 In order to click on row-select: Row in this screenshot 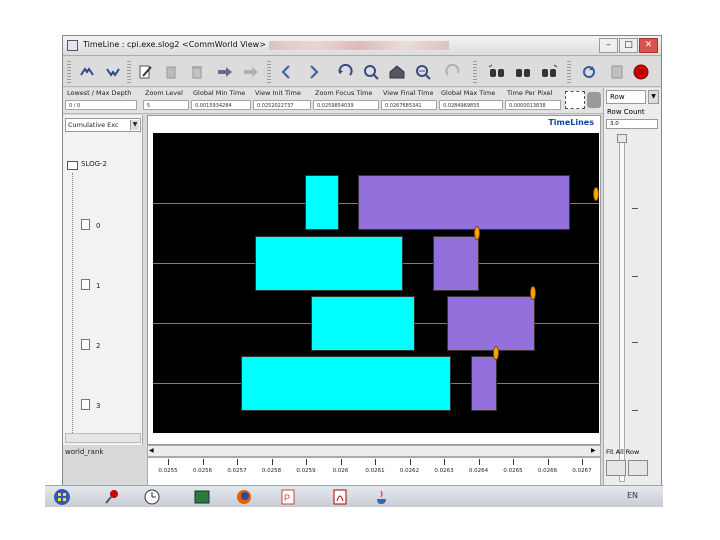, I will do `click(626, 97)`.